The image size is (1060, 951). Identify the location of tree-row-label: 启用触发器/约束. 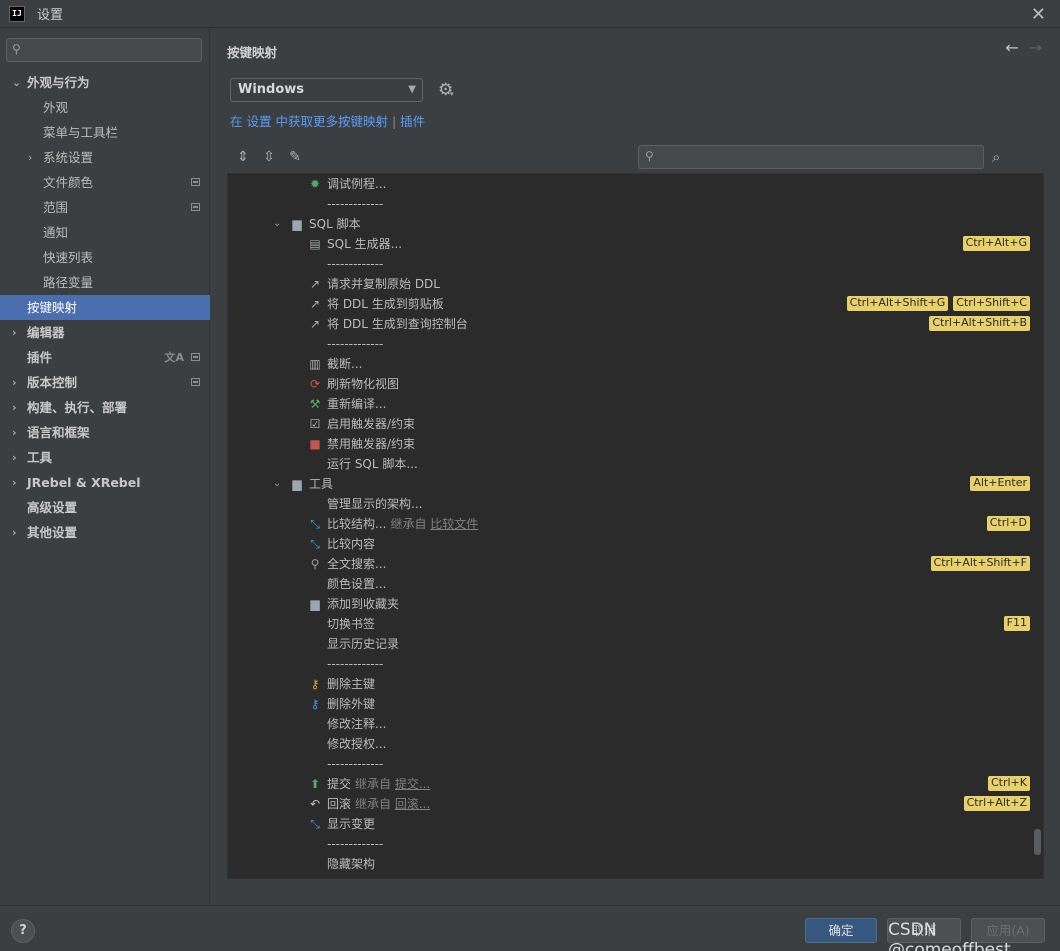
(371, 424).